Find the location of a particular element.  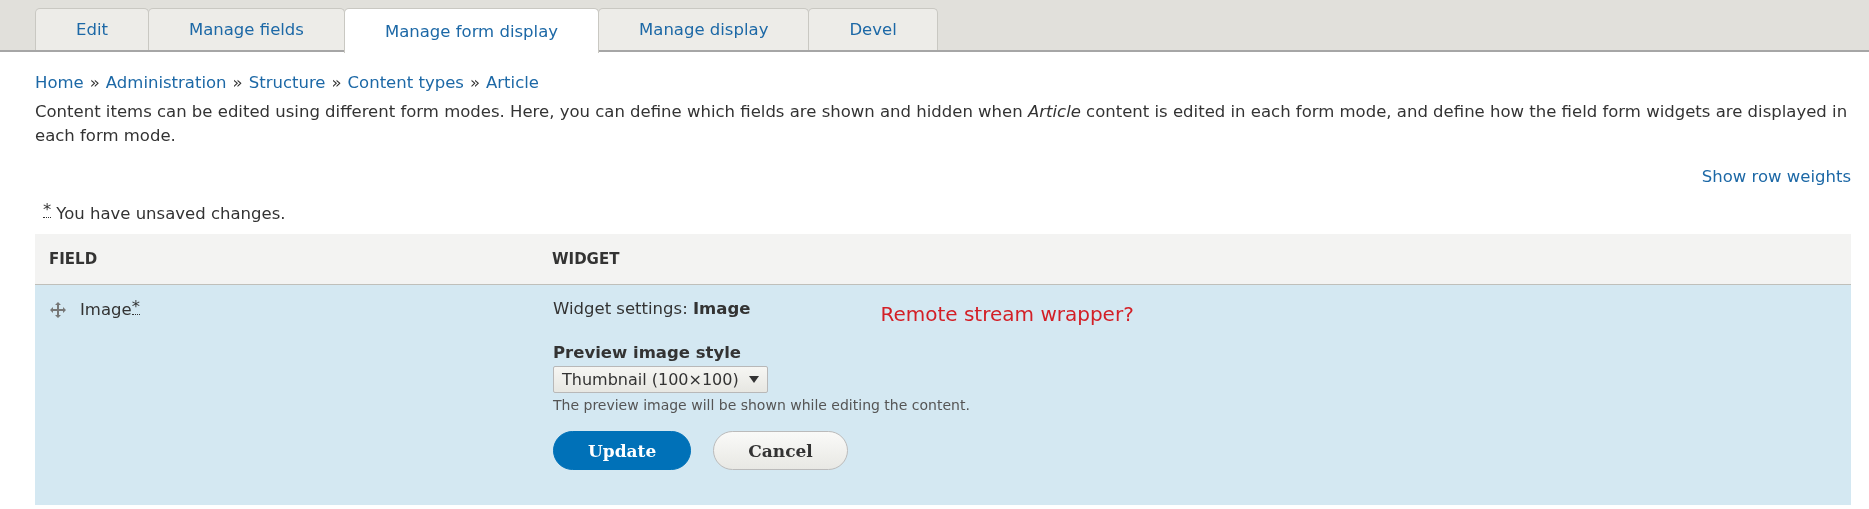

cancel-button: Cancel is located at coordinates (780, 450).